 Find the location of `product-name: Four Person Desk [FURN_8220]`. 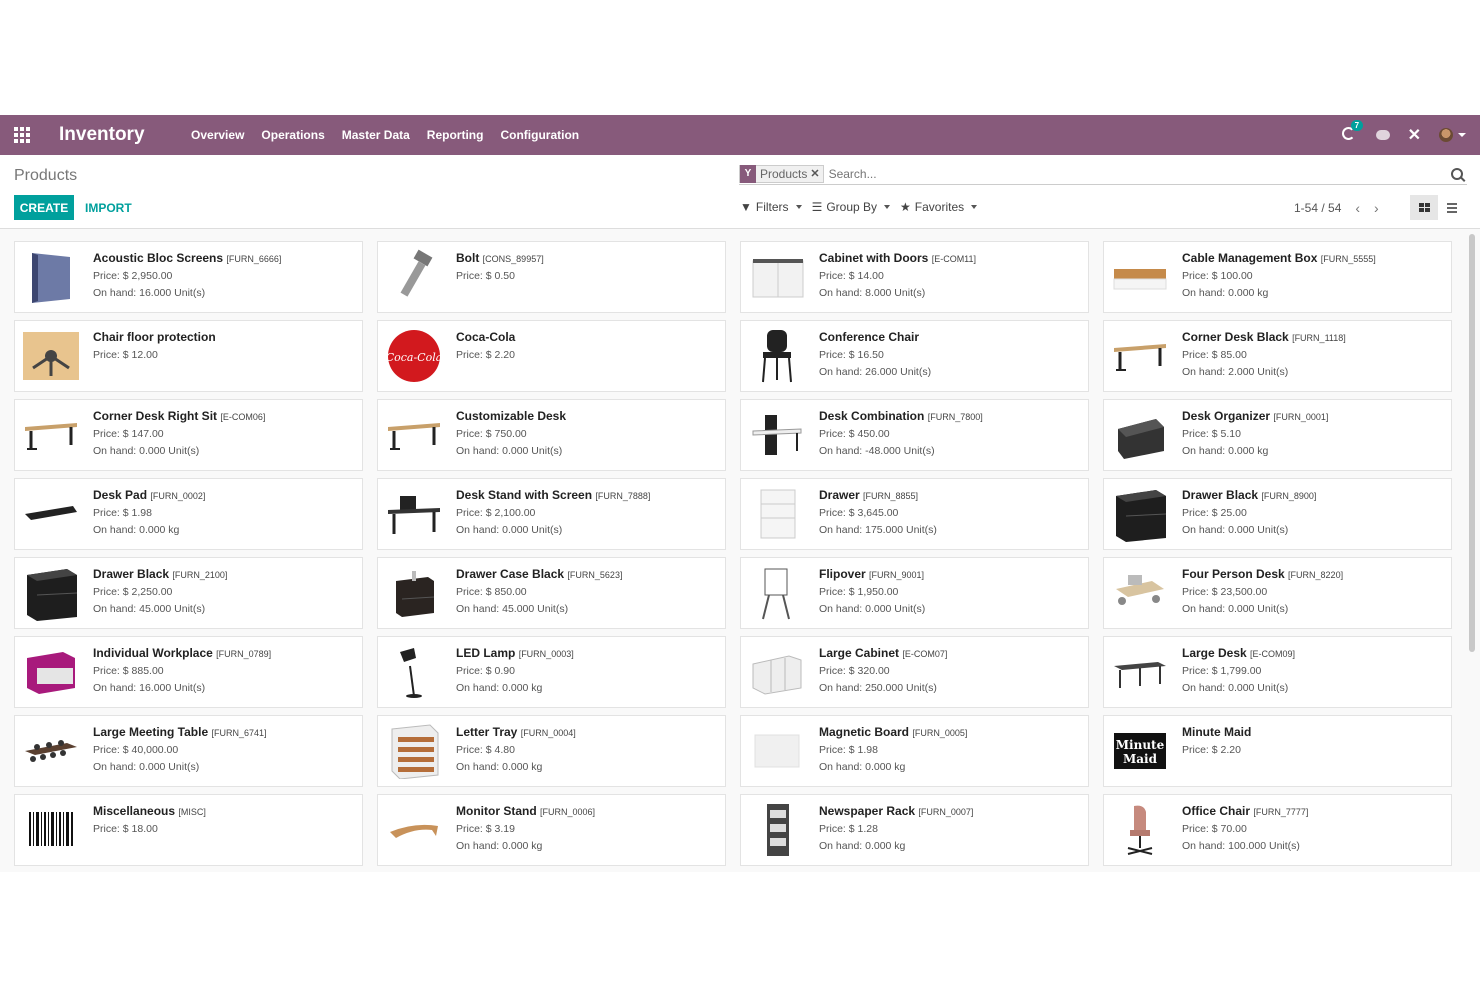

product-name: Four Person Desk [FURN_8220] is located at coordinates (1262, 574).